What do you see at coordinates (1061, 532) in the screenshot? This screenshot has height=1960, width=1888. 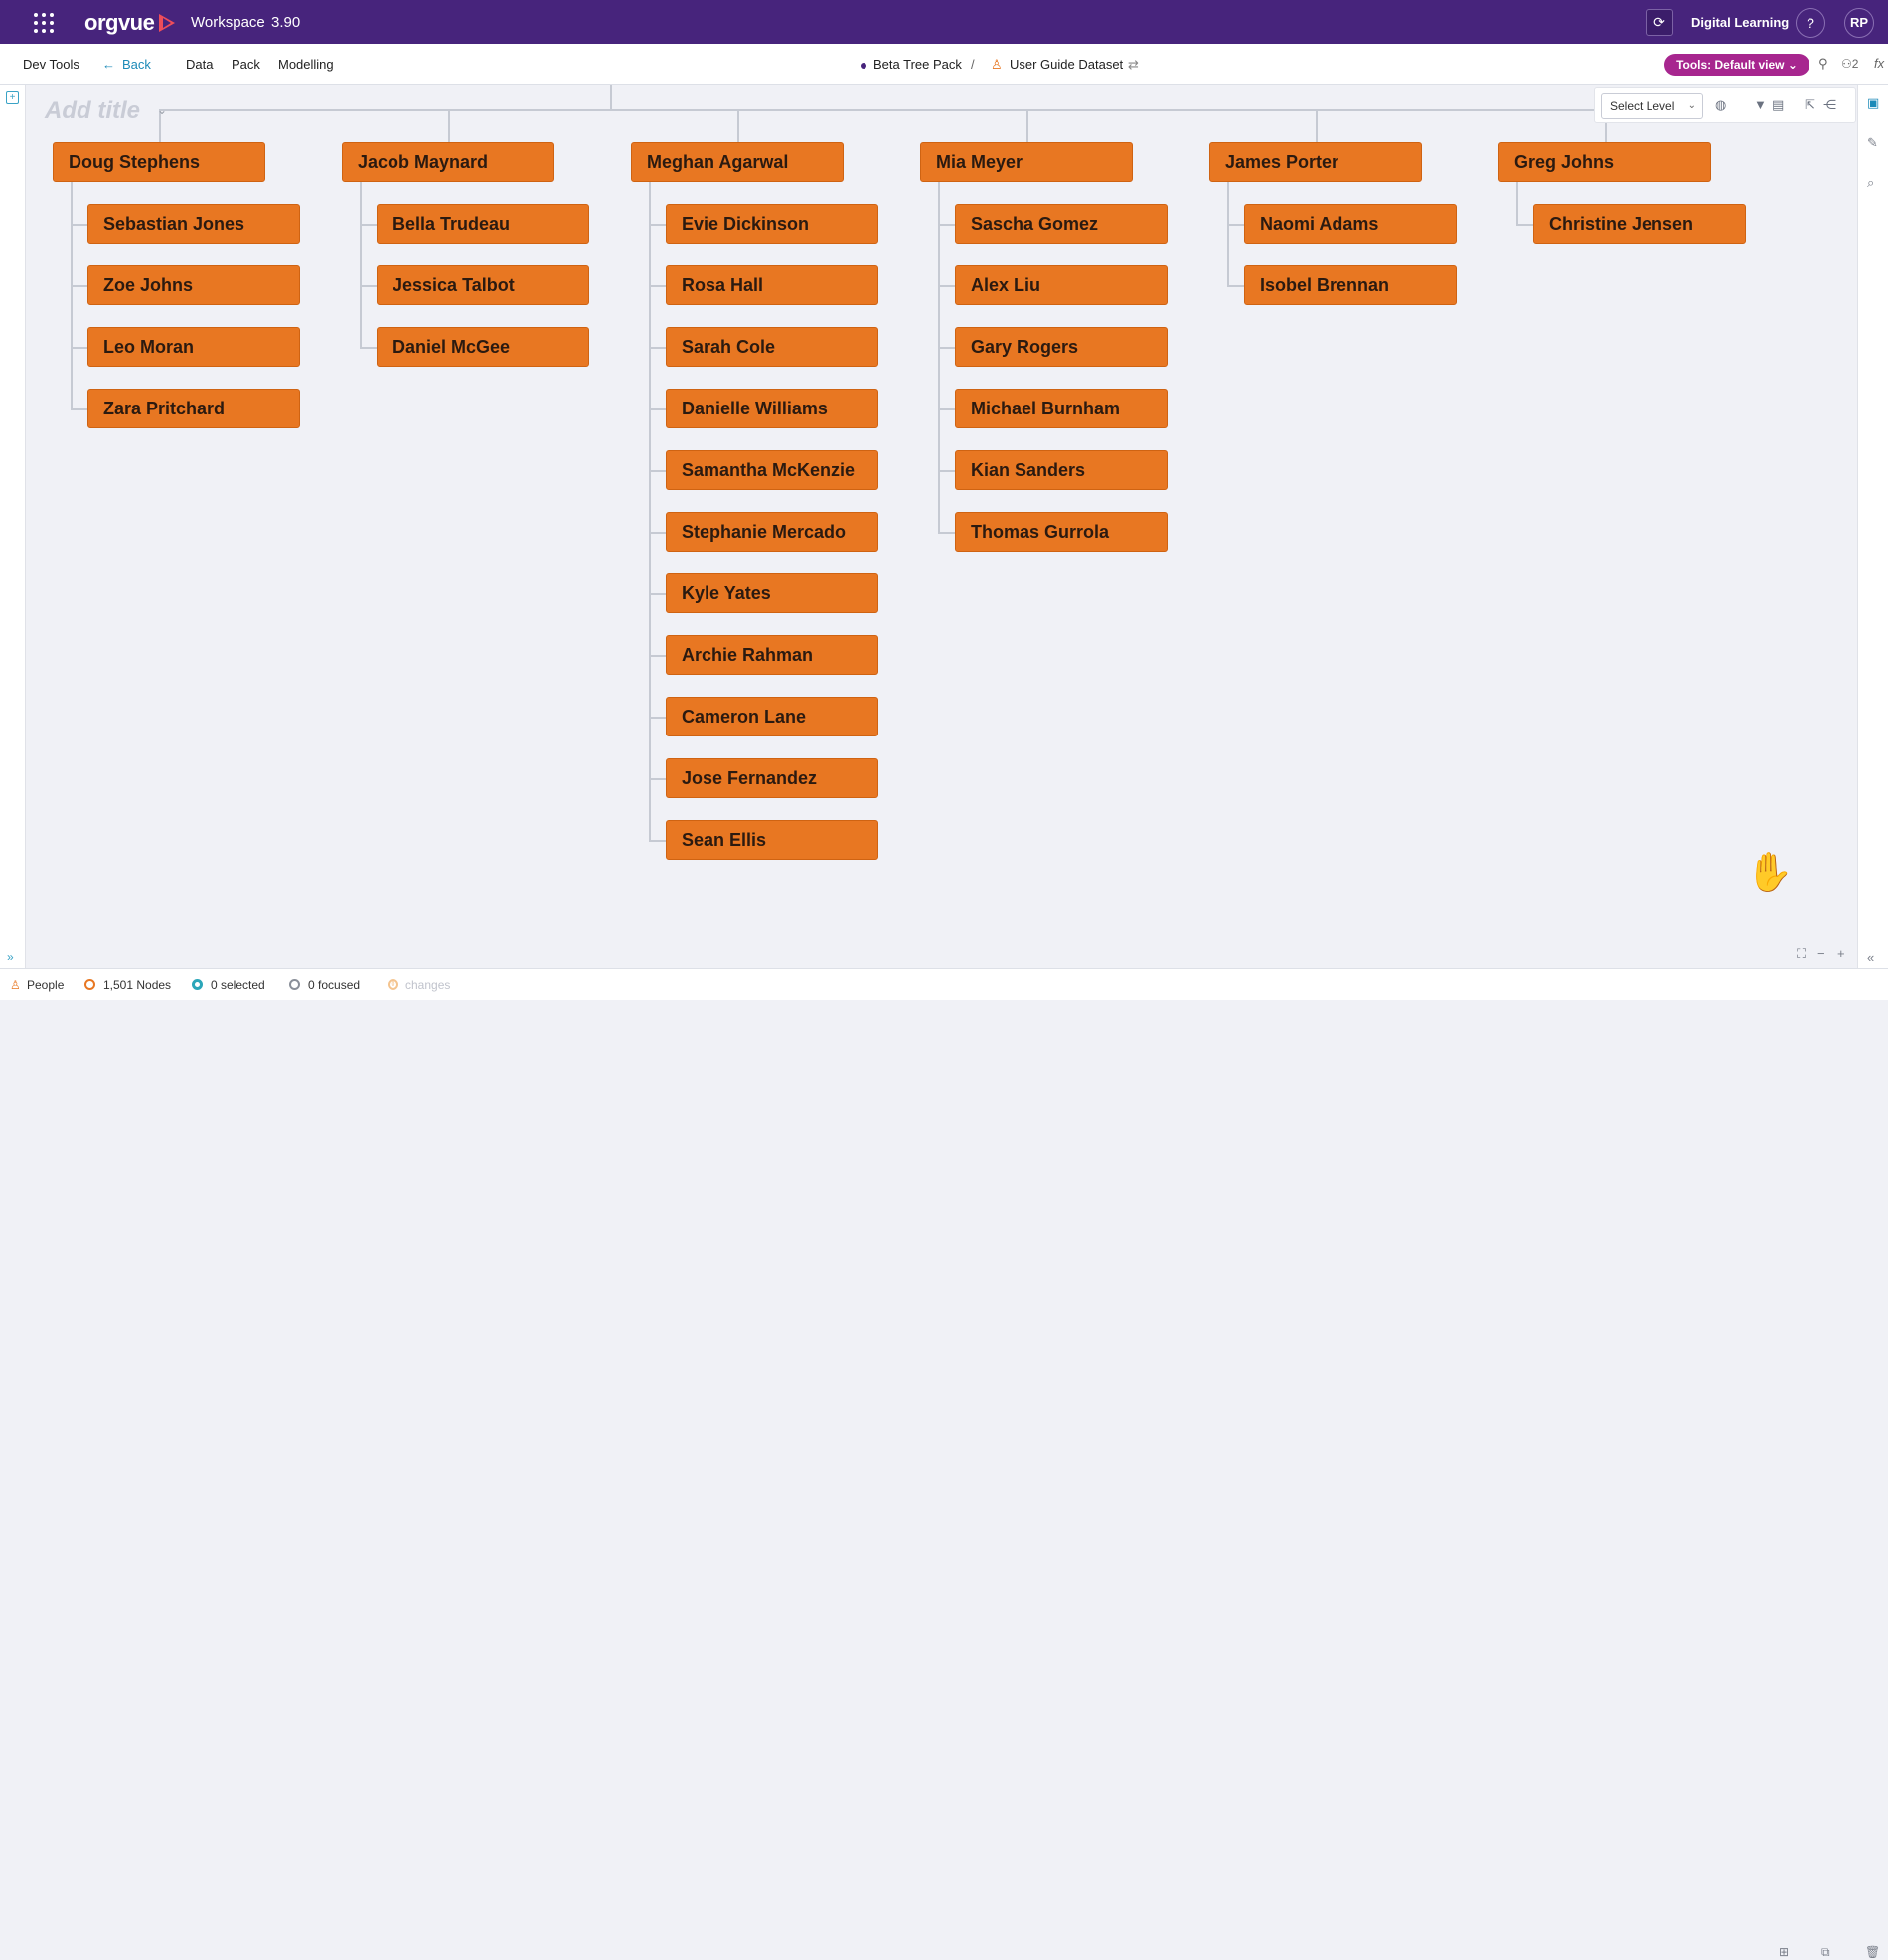 I see `report-node: Thomas Gurrola` at bounding box center [1061, 532].